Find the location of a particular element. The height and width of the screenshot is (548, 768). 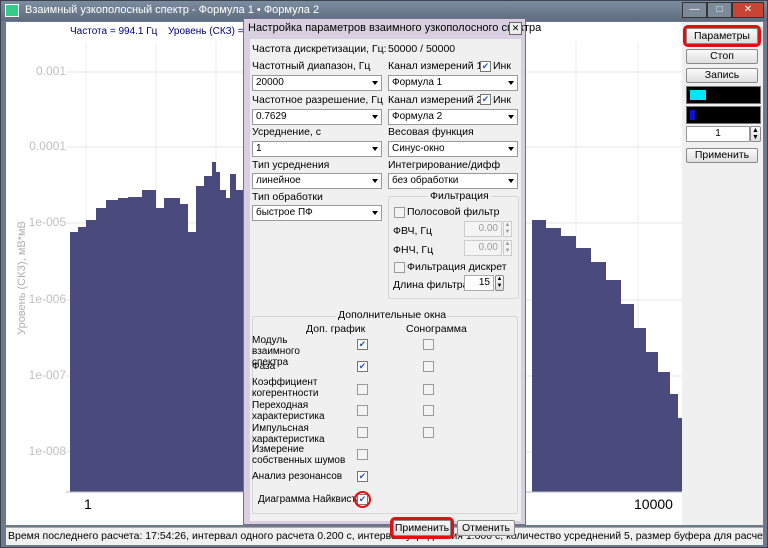

proc-type-select: быстрое ПФ is located at coordinates (317, 213).